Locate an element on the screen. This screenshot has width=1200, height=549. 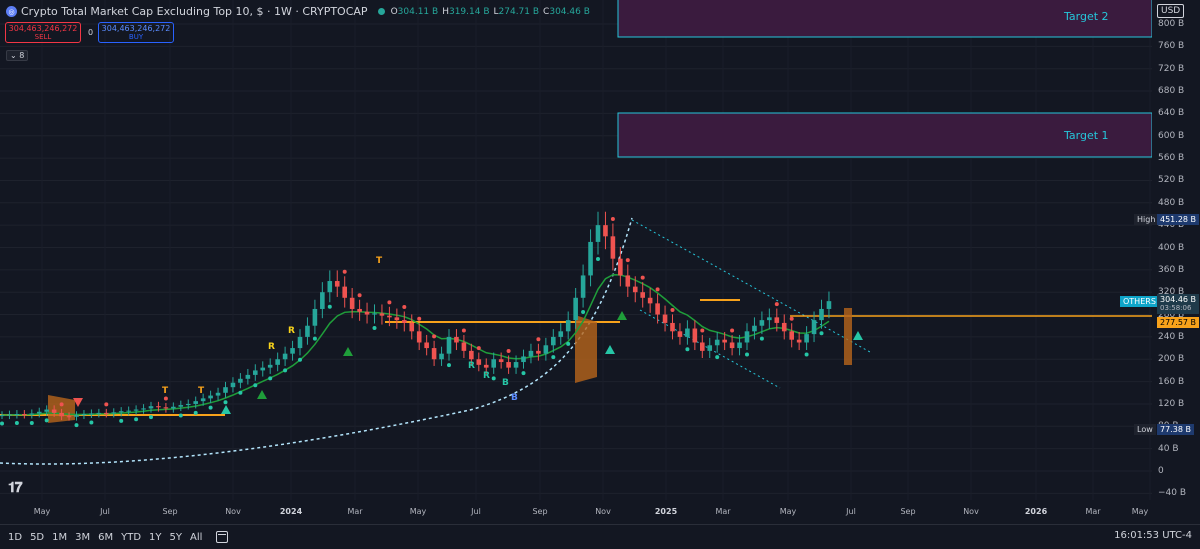
buy-button: 304,463,246,272 BUY is located at coordinates (136, 32).